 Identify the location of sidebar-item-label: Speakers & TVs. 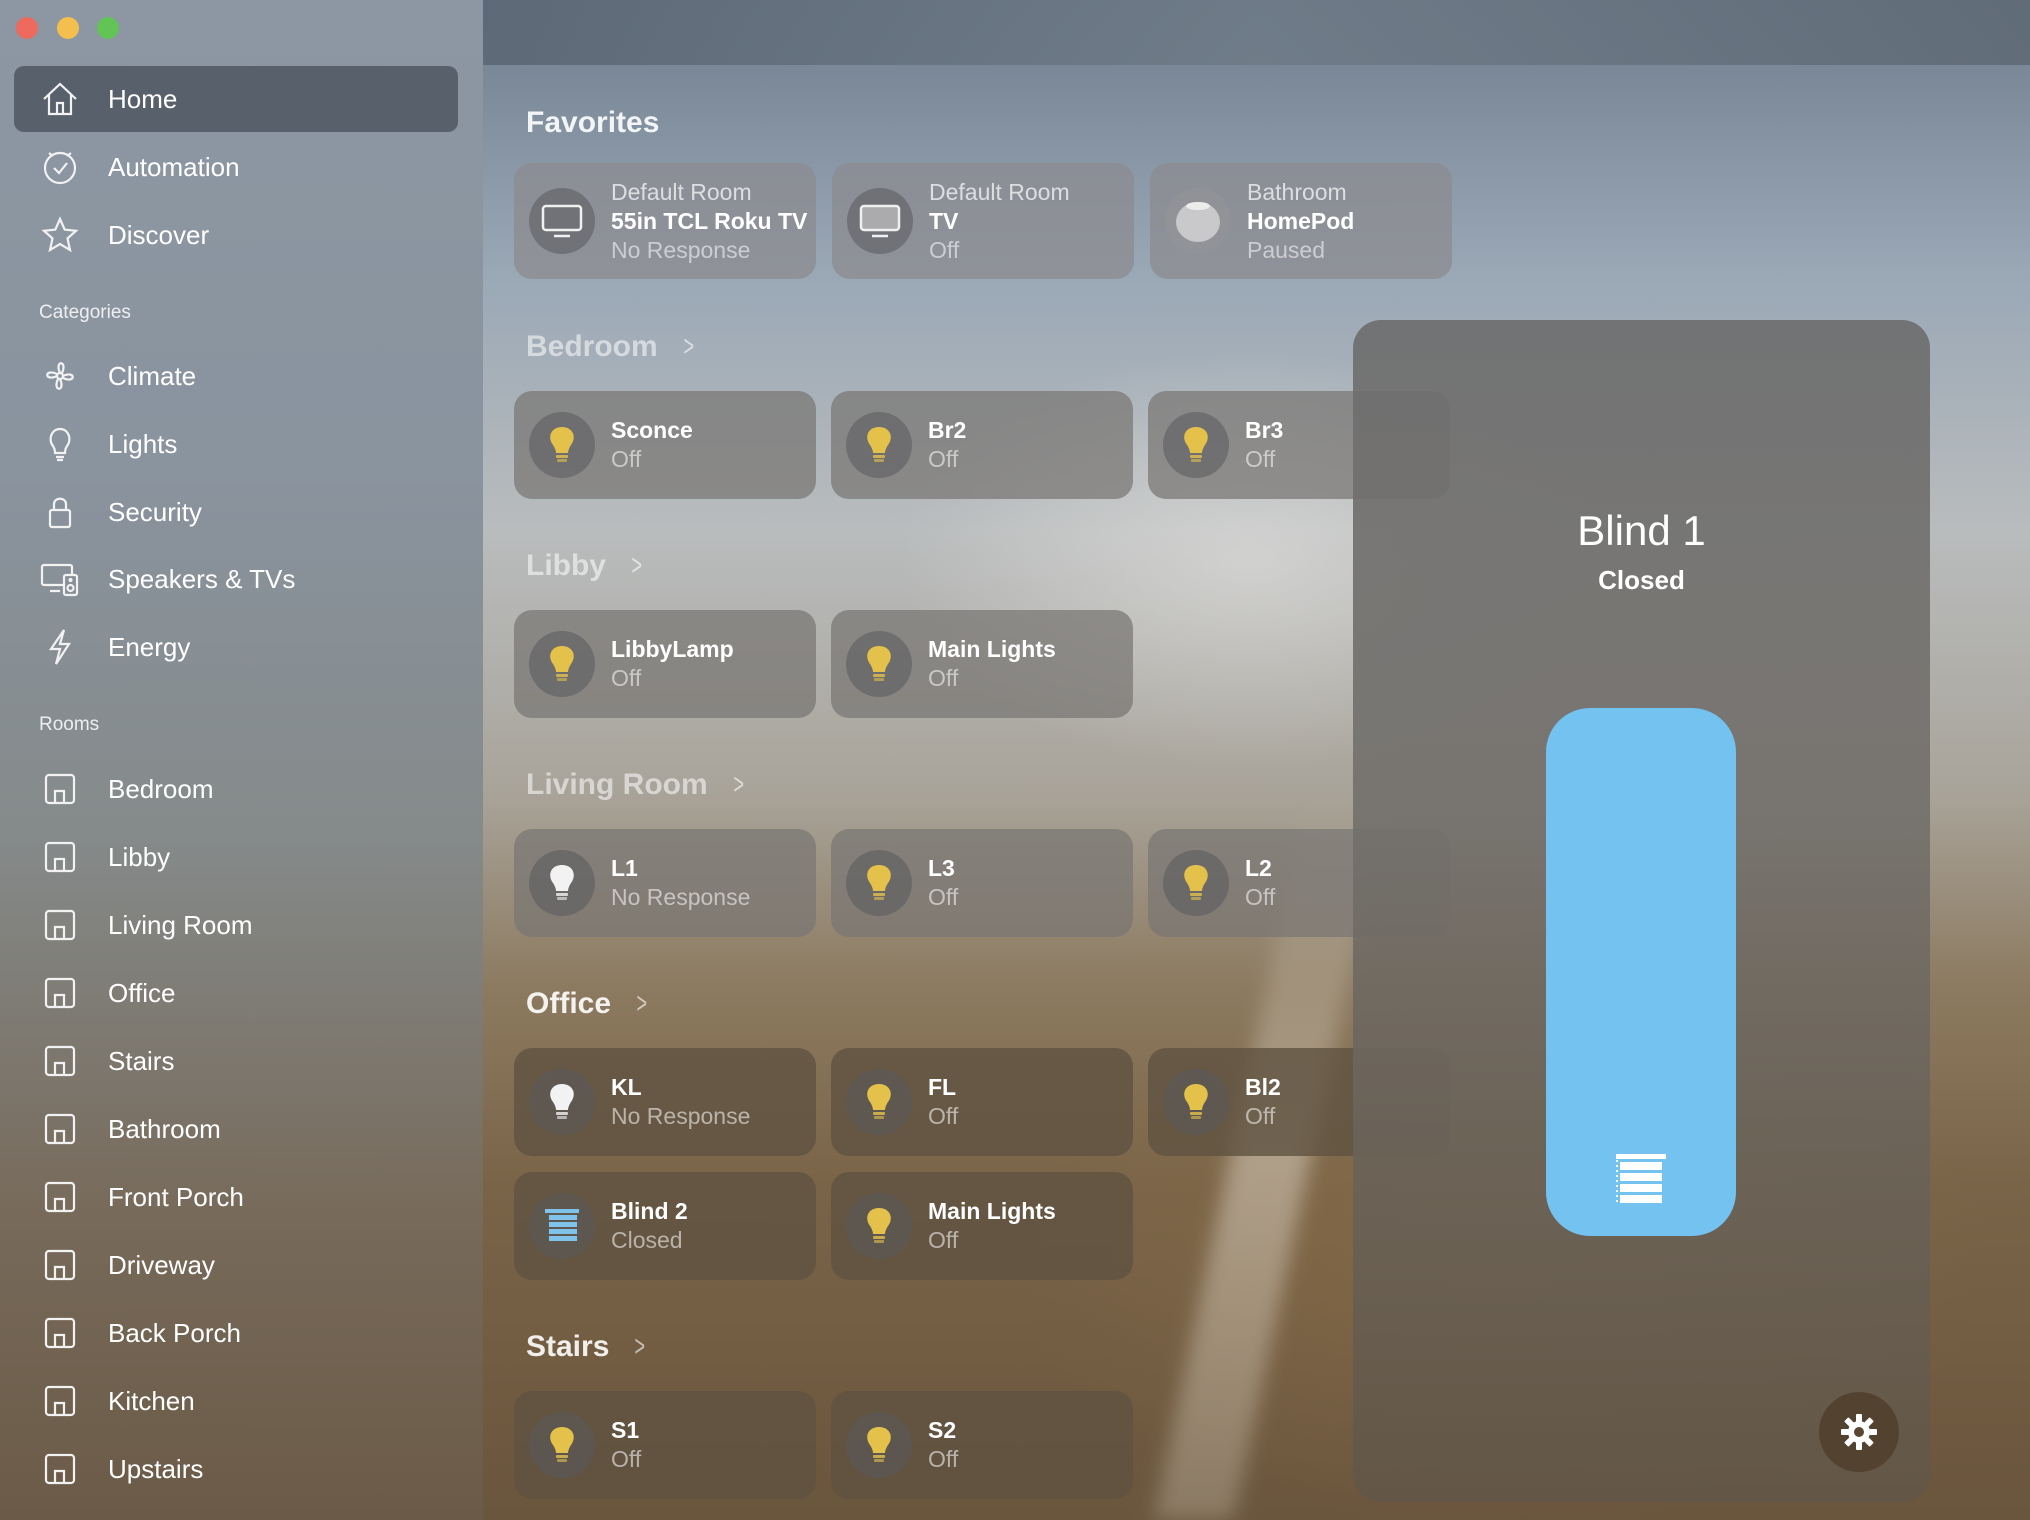
(202, 578).